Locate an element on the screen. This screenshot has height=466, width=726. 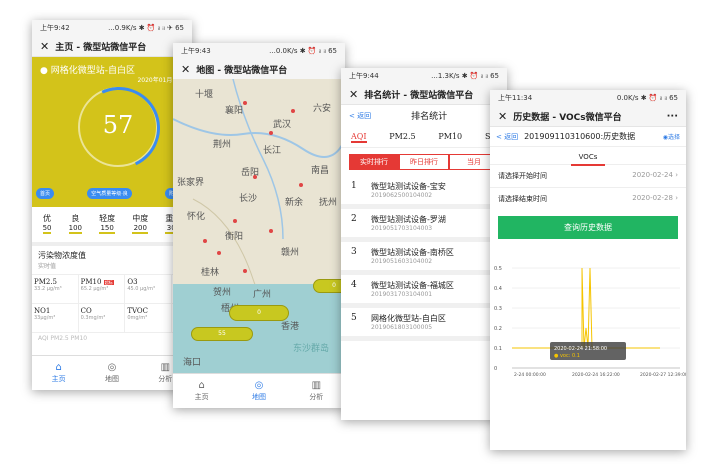
tooltip-time: 2020-02-24 21:58:00 is located at coordinates (580, 349).